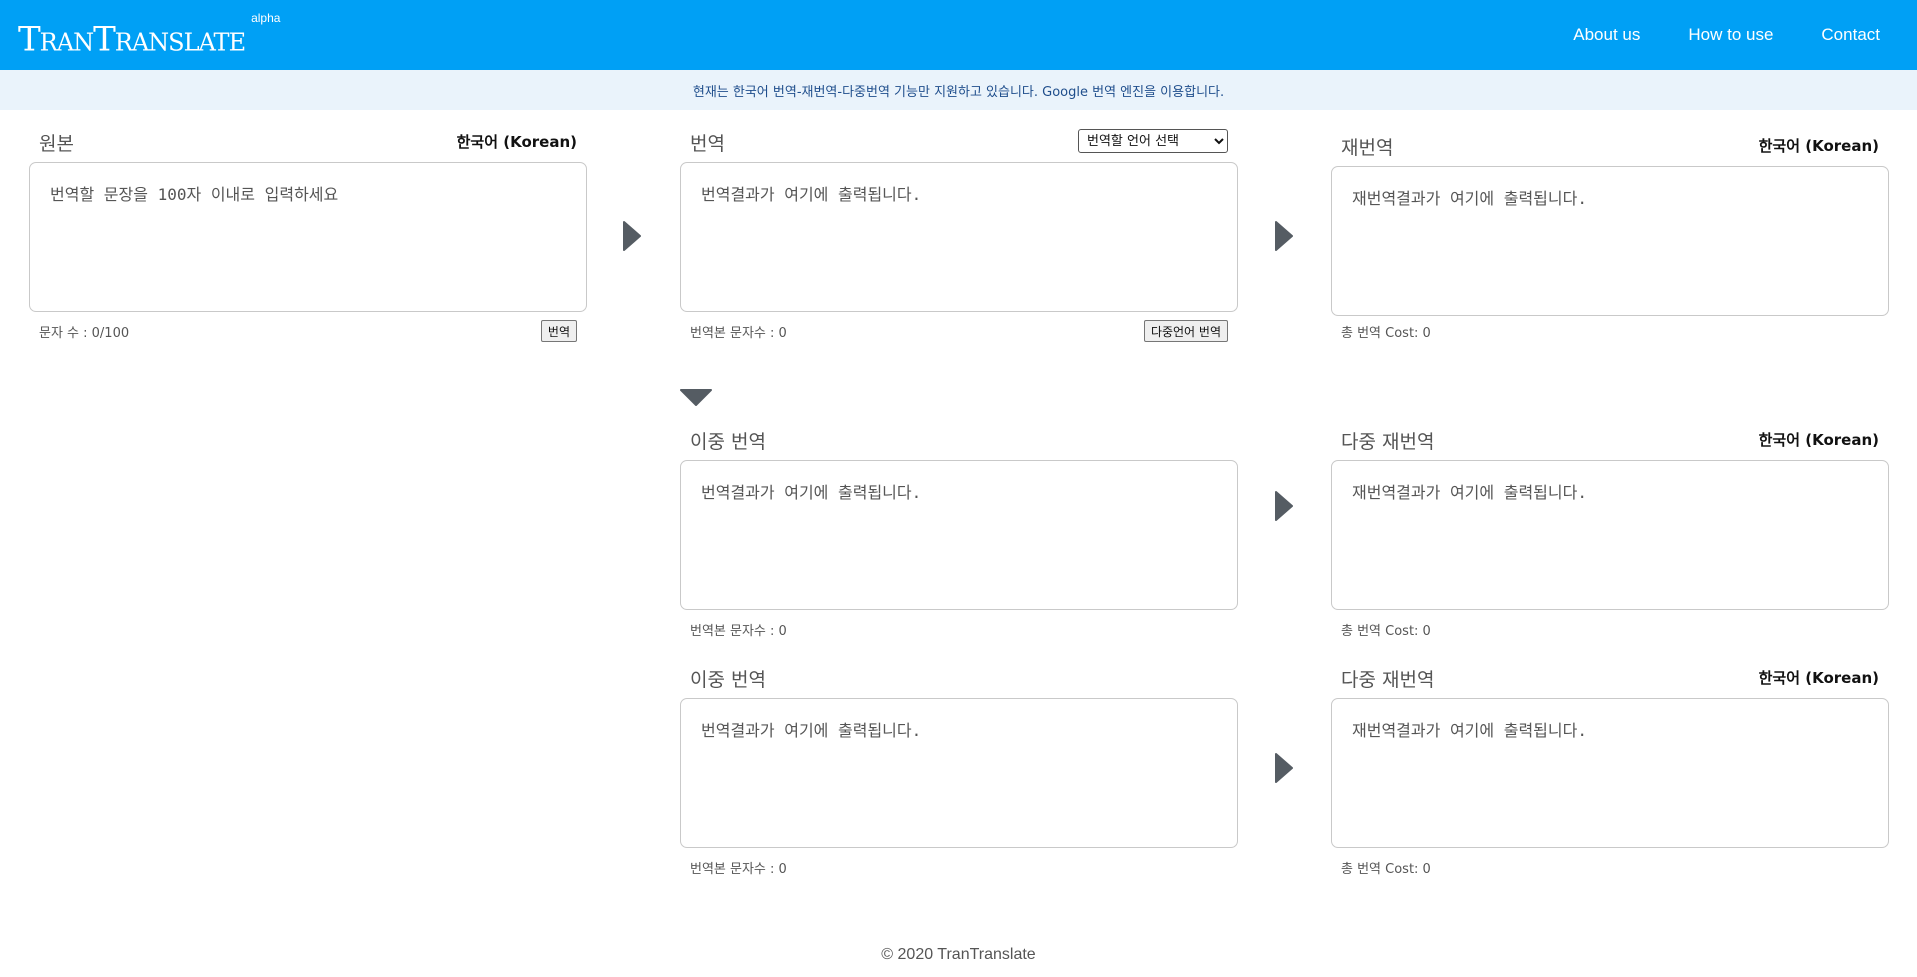  I want to click on retranslation-language: 한국어 (Korean), so click(1818, 146).